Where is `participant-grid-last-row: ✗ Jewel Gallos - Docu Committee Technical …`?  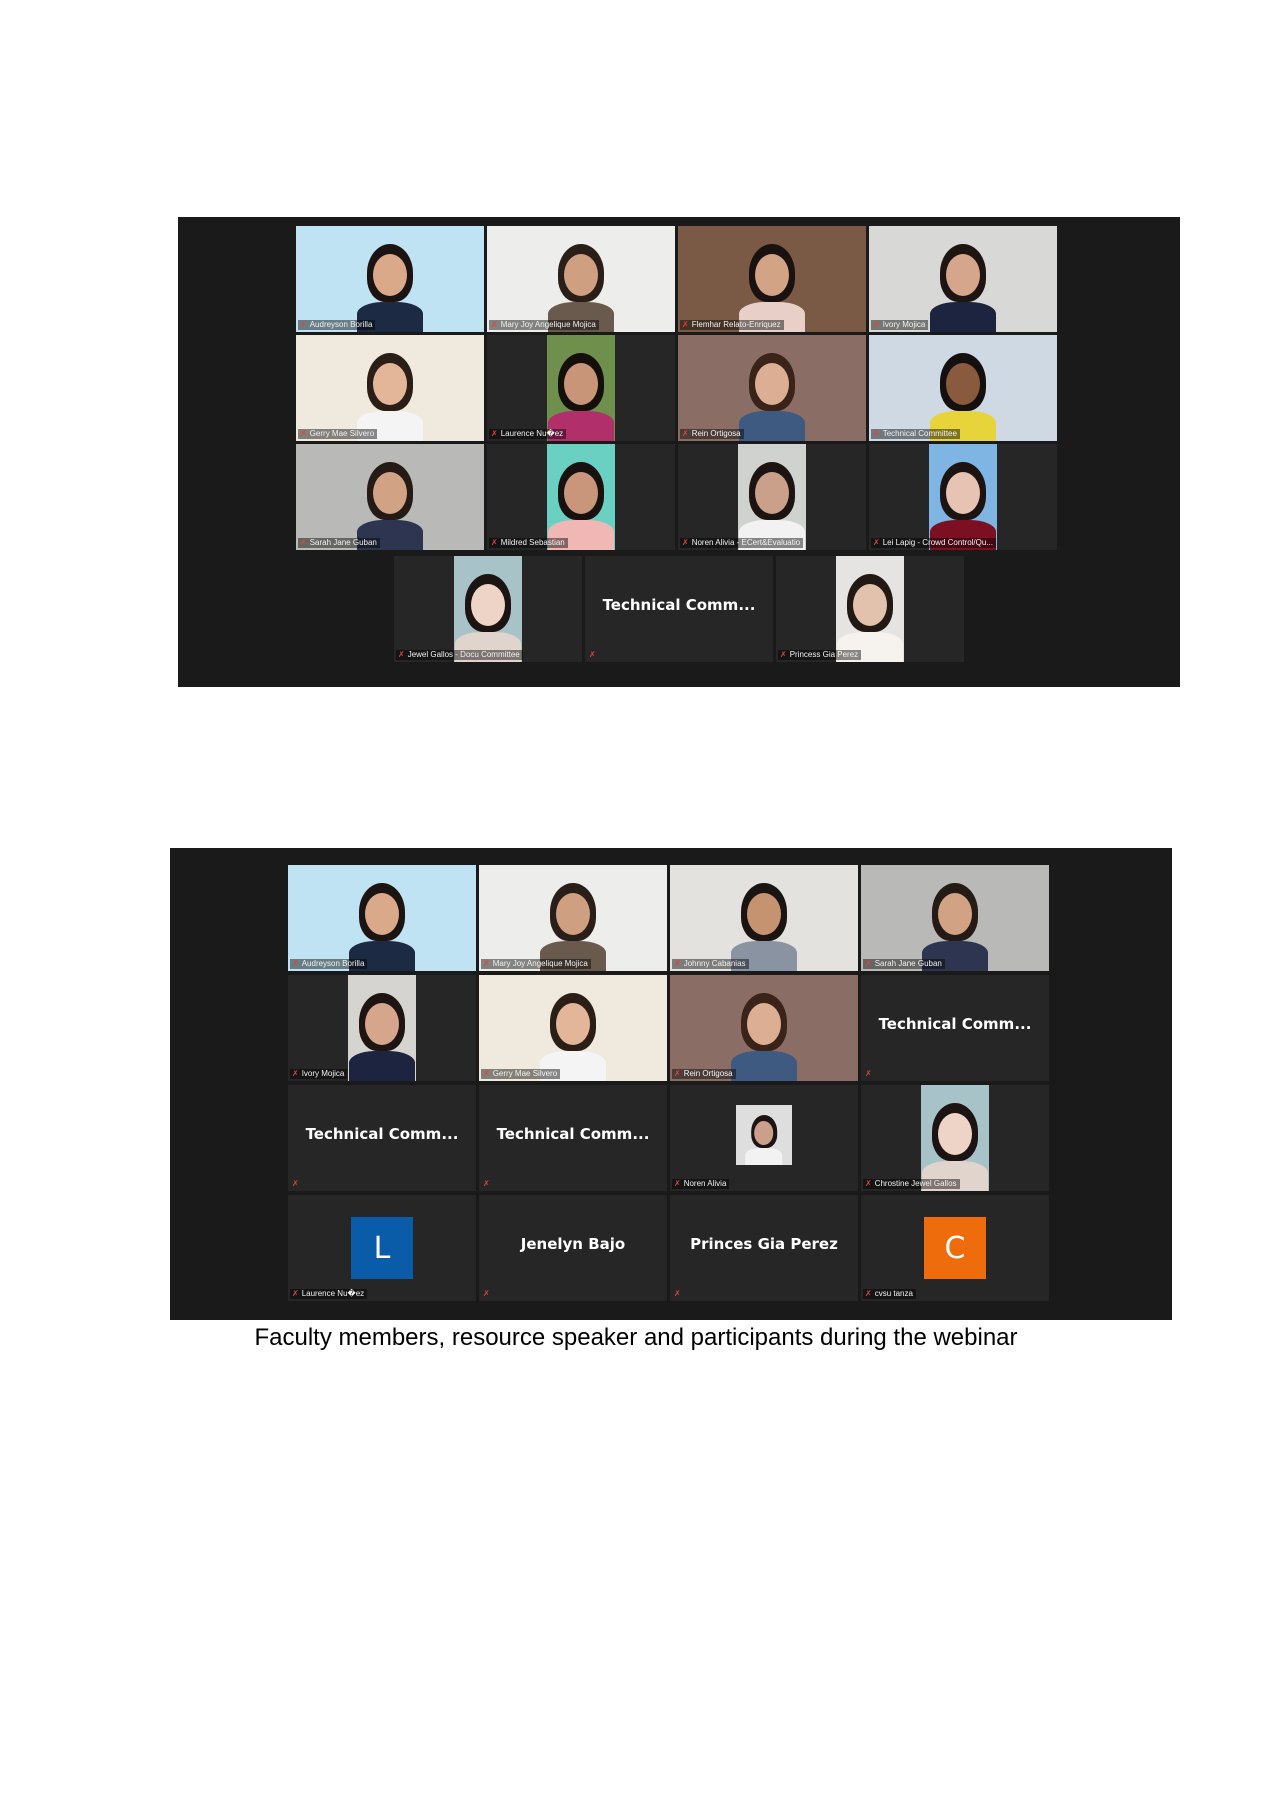 participant-grid-last-row: ✗ Jewel Gallos - Docu Committee Technical … is located at coordinates (679, 609).